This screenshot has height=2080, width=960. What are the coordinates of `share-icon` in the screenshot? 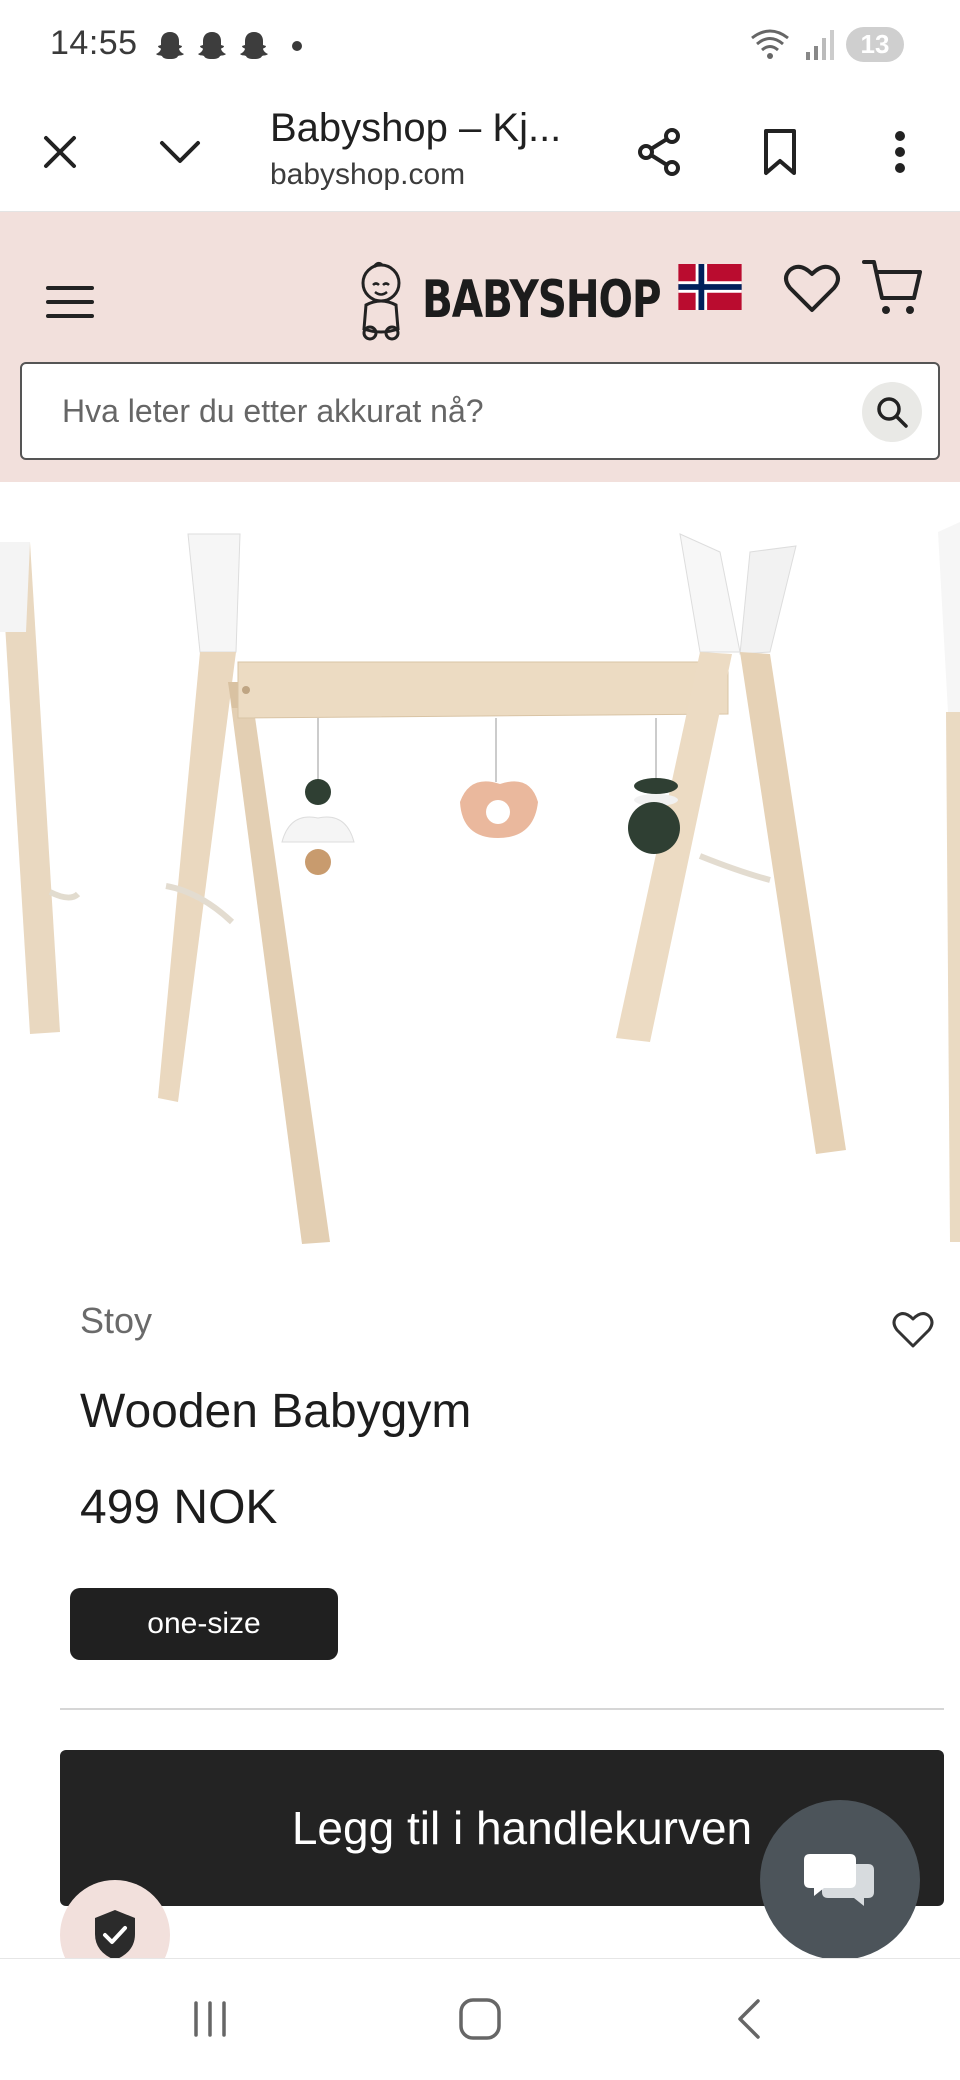 It's located at (659, 152).